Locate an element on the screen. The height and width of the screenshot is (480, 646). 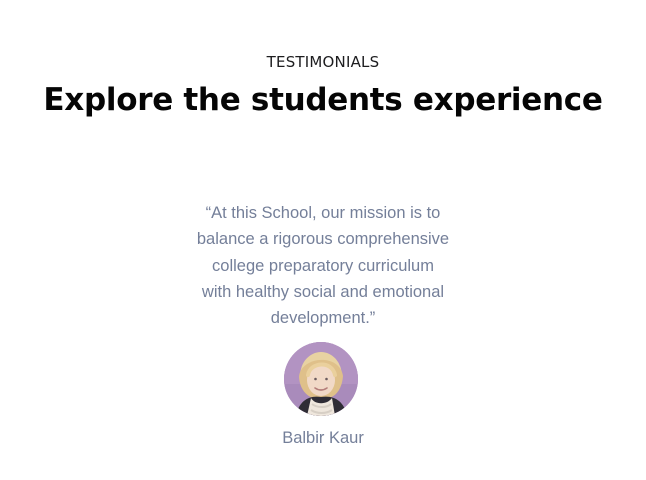
section-title: Explore the students experience is located at coordinates (323, 100).